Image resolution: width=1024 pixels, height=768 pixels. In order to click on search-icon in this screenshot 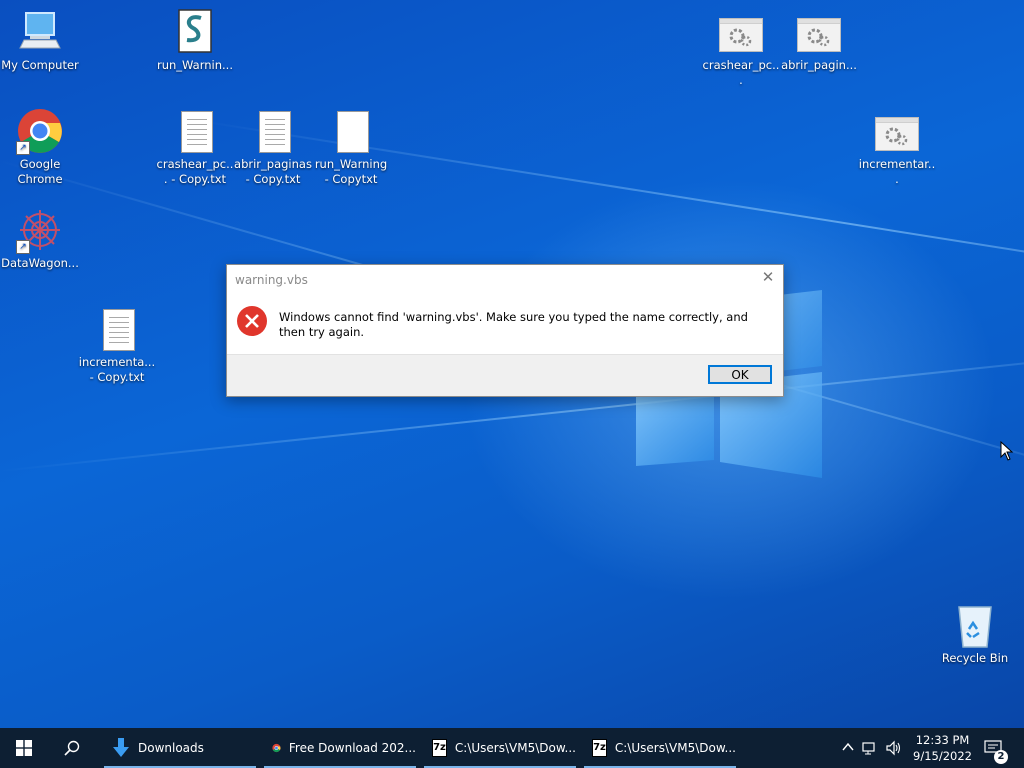, I will do `click(72, 748)`.